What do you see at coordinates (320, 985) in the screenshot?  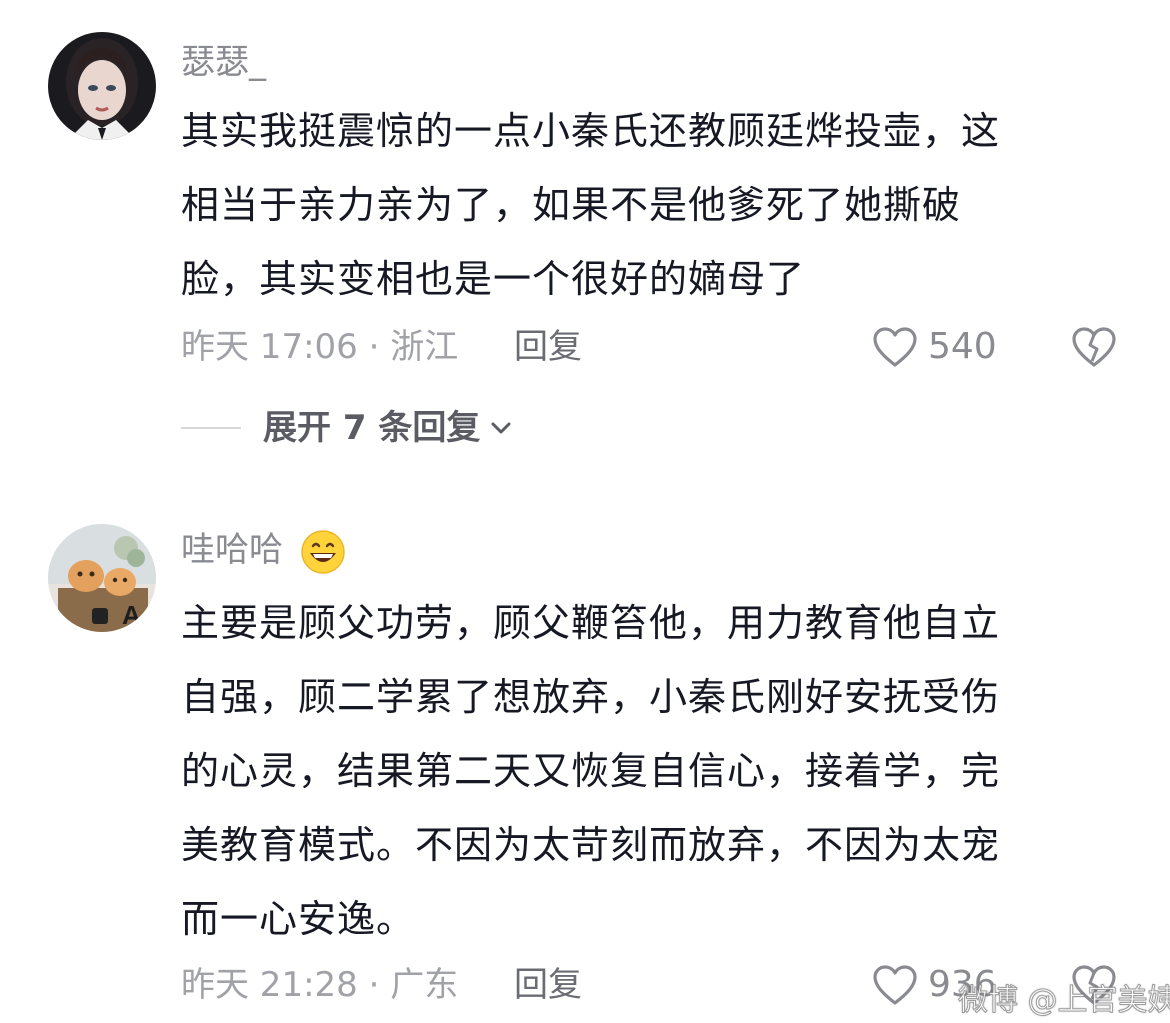 I see `comment-meta: 昨天 21:28 · 广东` at bounding box center [320, 985].